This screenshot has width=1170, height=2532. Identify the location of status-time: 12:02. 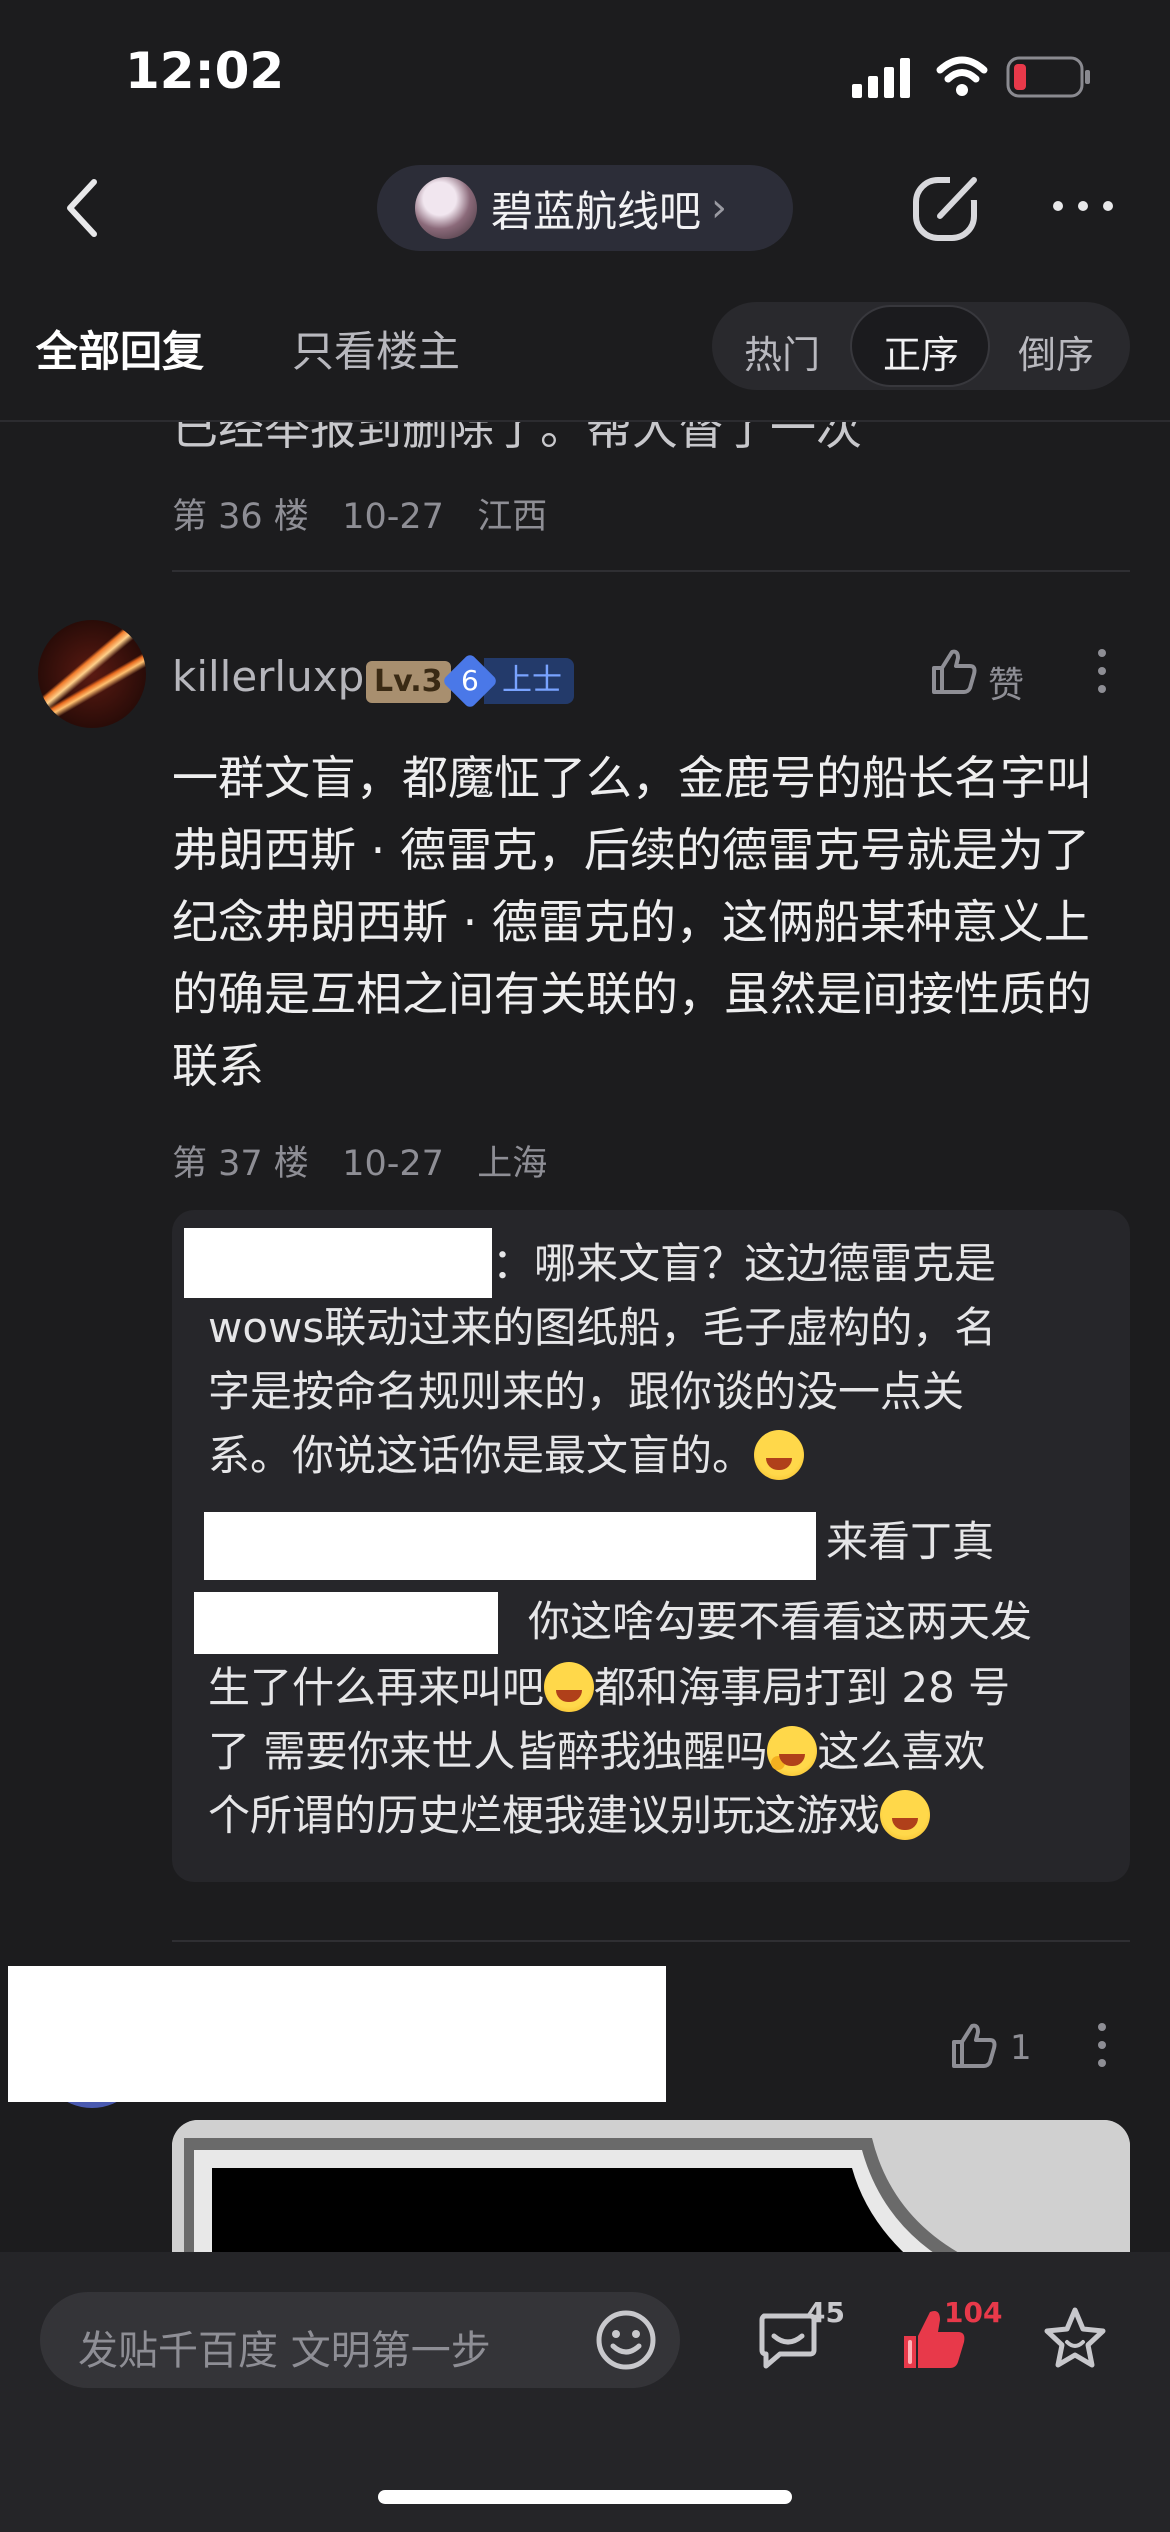
(205, 71).